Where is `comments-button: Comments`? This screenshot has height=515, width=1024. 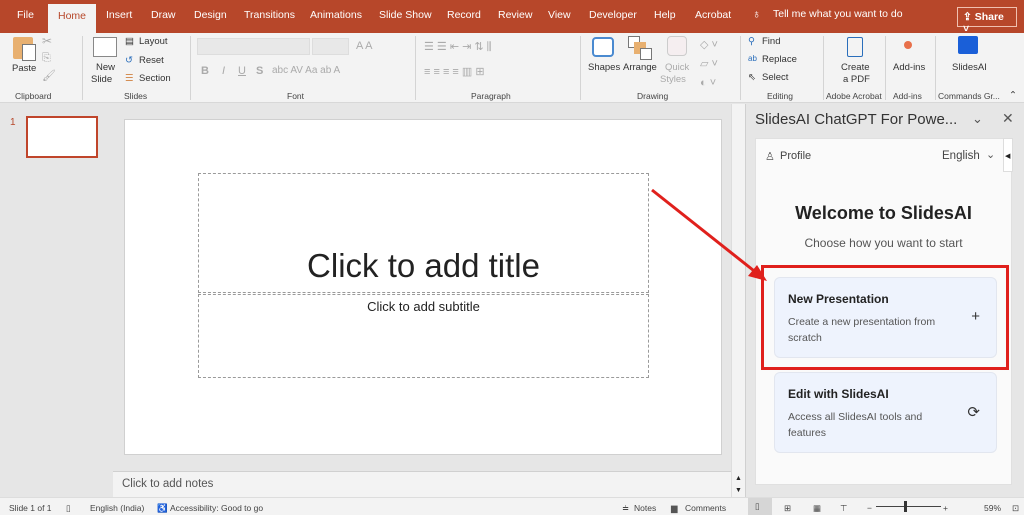
comments-button: Comments is located at coordinates (705, 508).